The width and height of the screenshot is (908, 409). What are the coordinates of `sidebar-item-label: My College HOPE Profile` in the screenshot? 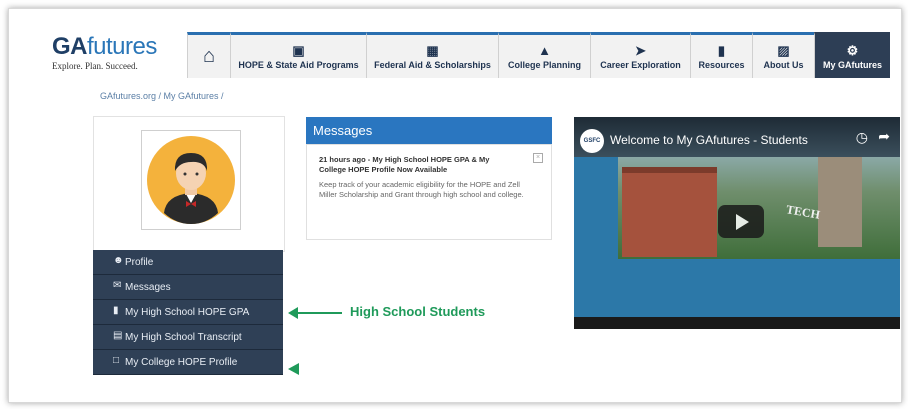 It's located at (181, 362).